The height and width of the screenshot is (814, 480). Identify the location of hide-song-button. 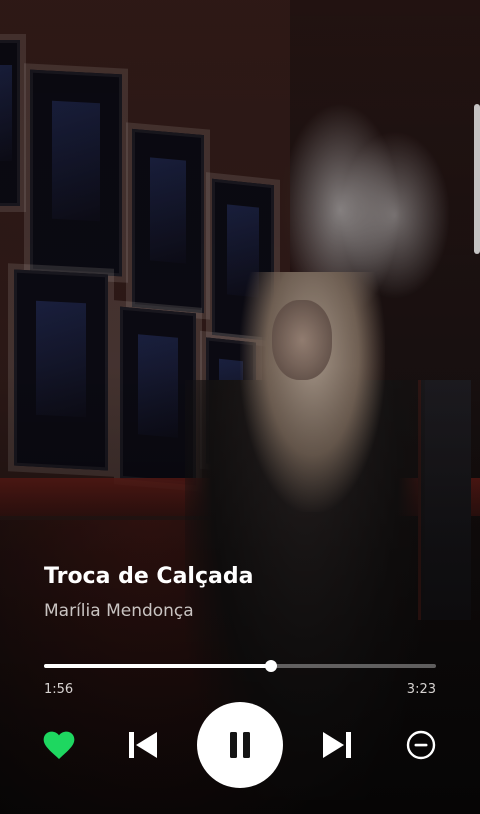
(421, 745).